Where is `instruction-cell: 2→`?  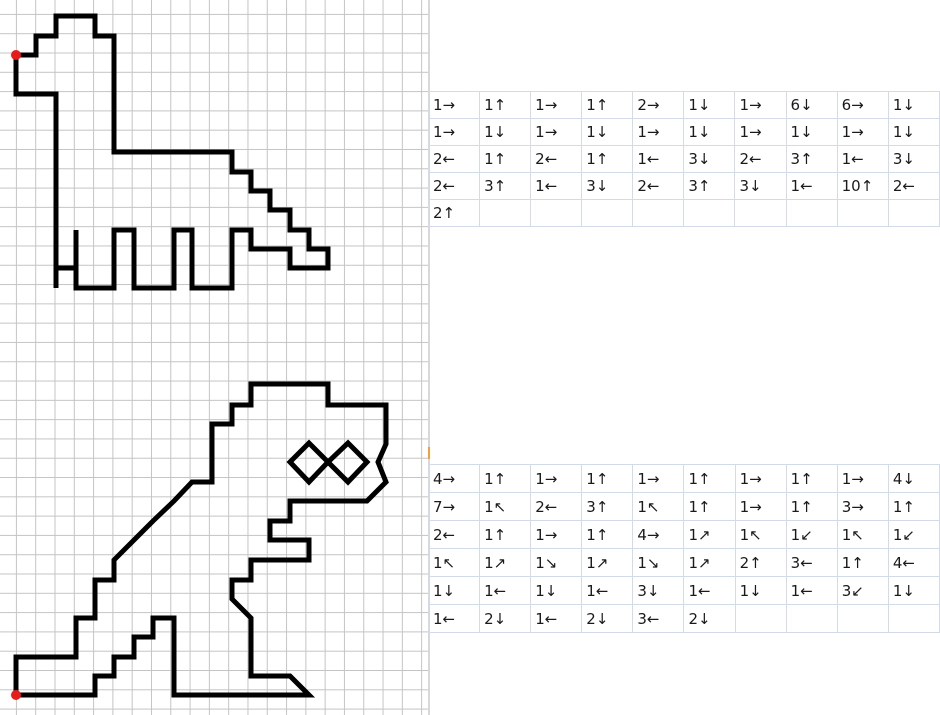
instruction-cell: 2→ is located at coordinates (658, 105).